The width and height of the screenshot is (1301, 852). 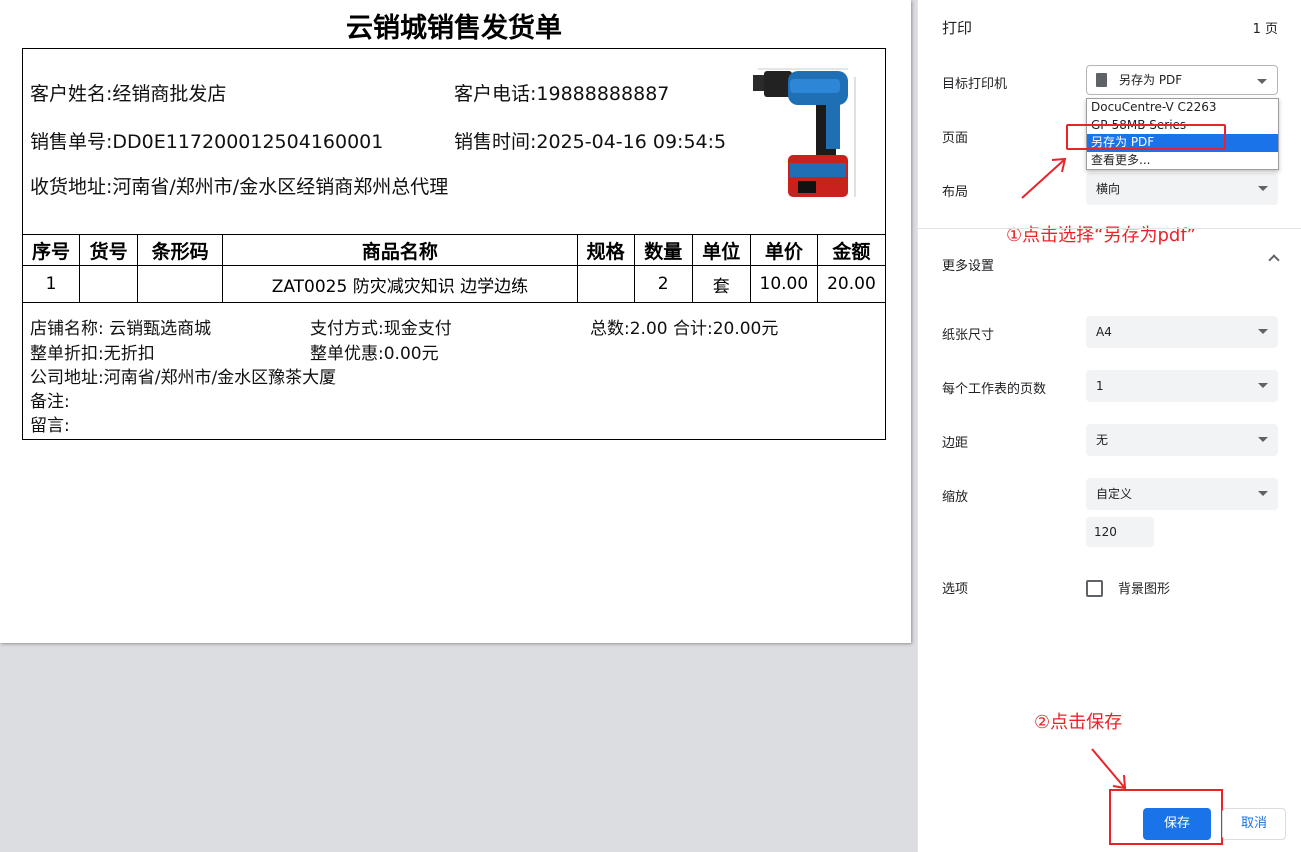 What do you see at coordinates (183, 378) in the screenshot?
I see `company-address: 公司地址:河南省/郑州市/金水区豫茶大厦` at bounding box center [183, 378].